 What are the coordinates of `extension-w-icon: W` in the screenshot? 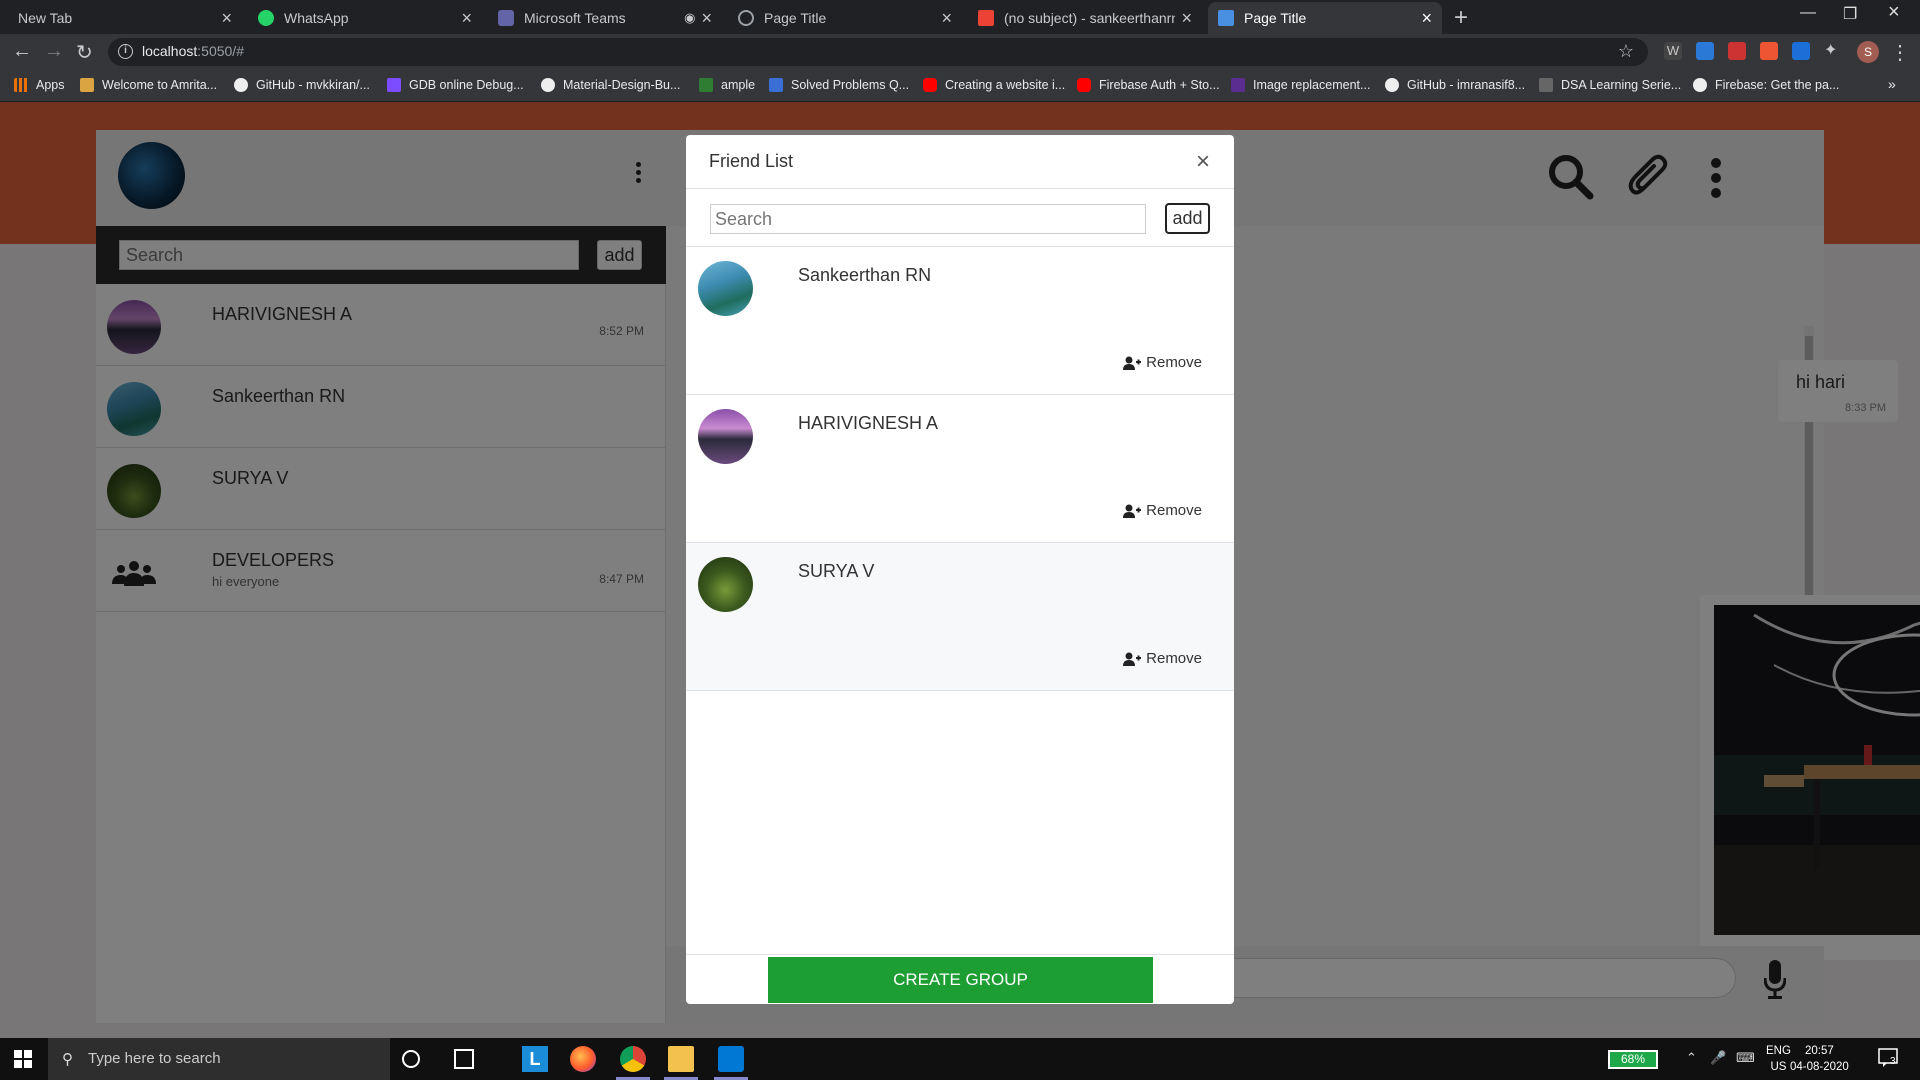 It's located at (1673, 51).